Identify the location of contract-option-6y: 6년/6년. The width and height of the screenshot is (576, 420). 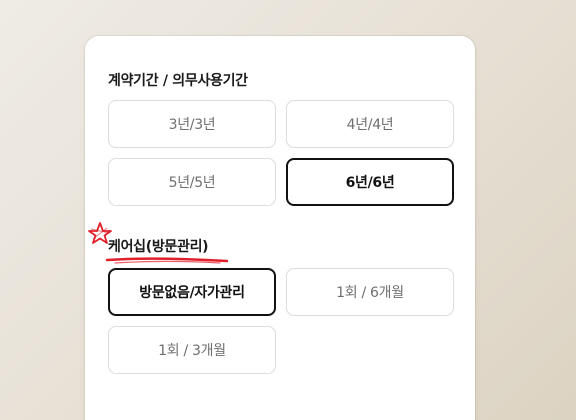
(370, 182).